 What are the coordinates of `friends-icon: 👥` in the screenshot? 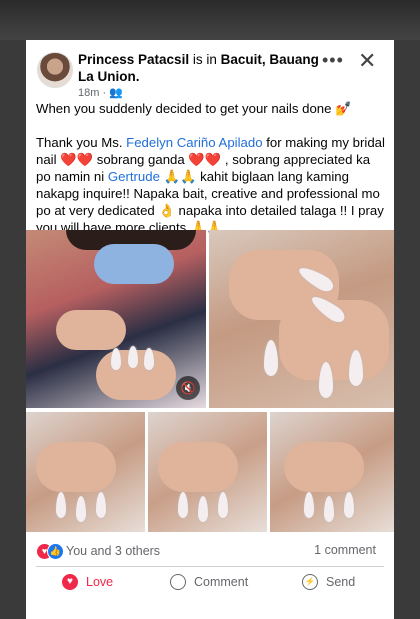 It's located at (116, 93).